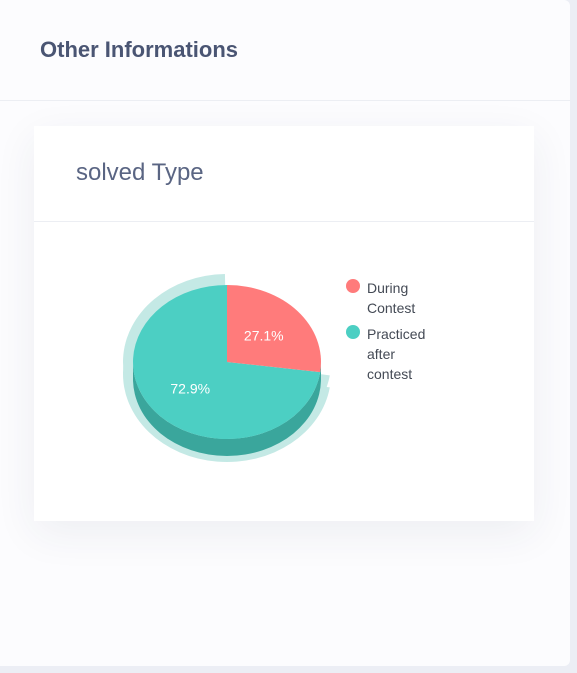  What do you see at coordinates (285, 50) in the screenshot?
I see `other-informations-header: Other Informations` at bounding box center [285, 50].